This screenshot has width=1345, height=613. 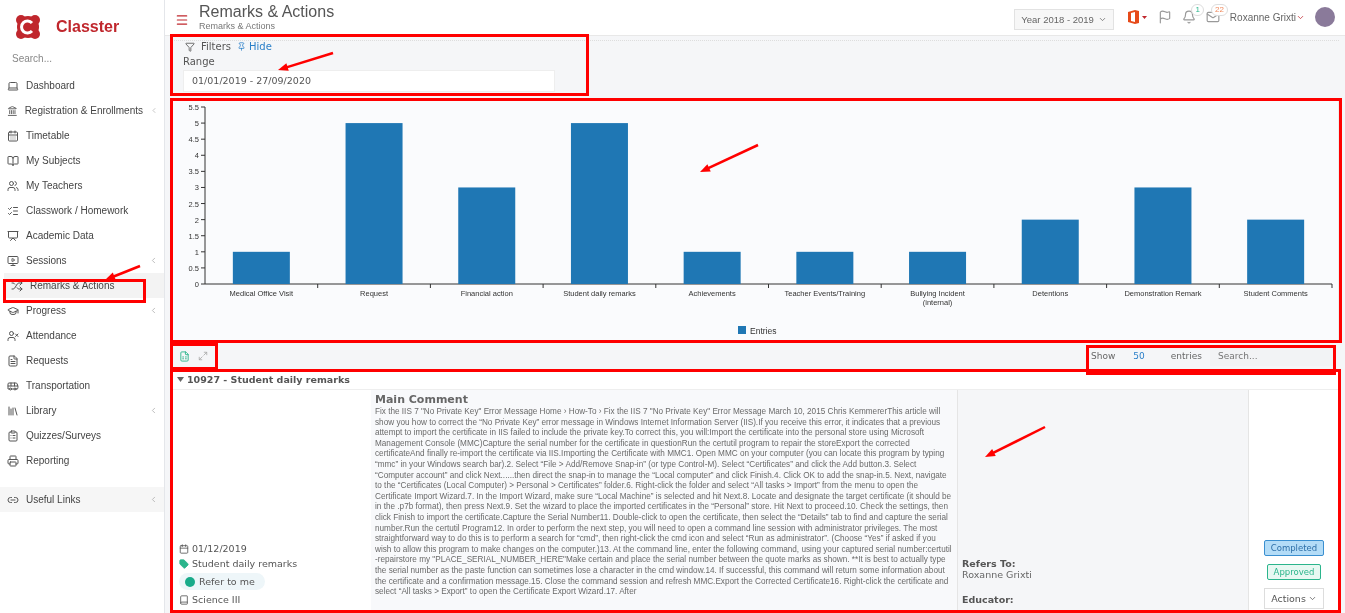 I want to click on comment-text: Fix the IIS 7 "No Private Key" Error Message Home › How-To › Fix the IIS 7 "No Private Key" Error Message March 10, 2015 Chris KemmererThis article will show you how to correct the “No Private Key” error message in Windows Internet Information Server (IIS).If you receive this error, it indicates that a previous attempt to import the certificate in IIS failed to include the private key.To correct this, you will:Import the certificate into the personal store using Microsoft Management Console (MMC)Capture the serial number for the certificate in questionRun the certutil program to repair the storeExport the corrected certificateAnd finally re-import the certificate via IIS.Importing the Certificate with MMC1. Open MMC on your computer (you can locate this program by typing “mmc” in your Windows search bar).2. Select “File > Add/Remove Snap-in” (or type Control-M). Select “Certificates” and click the Add button.3. Select “Computer account” and click Next......then direct the snap-in to manage the “Local computer” and click Finish.4. Click OK to add the snap-in.5. Next, navigate to the “Certificates (Local Computer) > Personal > Certificates” folder.6. Right-click the folder and select “All tasks > Import” from the menu to open the Certificate Import Wizard.7. In the Import Wizard, make sure “Local Machine” is selected and hit Next.8. Locate and designate the target certificate (it should be in the .p7b format), then press Next.9. Set the wizard to place the imported certificates in the “Personal” store. Hit Next to proceed.10. Check the settings, then click Finish to import the certificate.Capture the Serial Number11. Double-click to open the certificate, then select the “Details” tab to find and capture the serial number.Run the certutil Program12. In order to perform the next step, you will need to open a command line session with administrator privileges. The most straightforward way to do this is to perform a search for “cmd”, then right-click the cmd icon and select “Run as administrator”. (Choose “Yes” if asked if you wish to allow this program to make changes on the computer.)13. At the command line, enter the following command, using your captured serial number:certutil -repairstore my "PLACE_SERIAL_NUMBER_HERE"Make certain and place the serial number between the quote marks as shown. **It is best to actually type the serial number as the paste function can sometimes lose a character in the cmd window.14. If successful, this command will return some information about the certificate and a confirmation message.15. Close the command session and refresh MMC.Export the Corrected Certificate16. Right-click the certificate and select “All tasks > Export” to open the Certificate Export Wizard.17. After, so click(x=664, y=502).